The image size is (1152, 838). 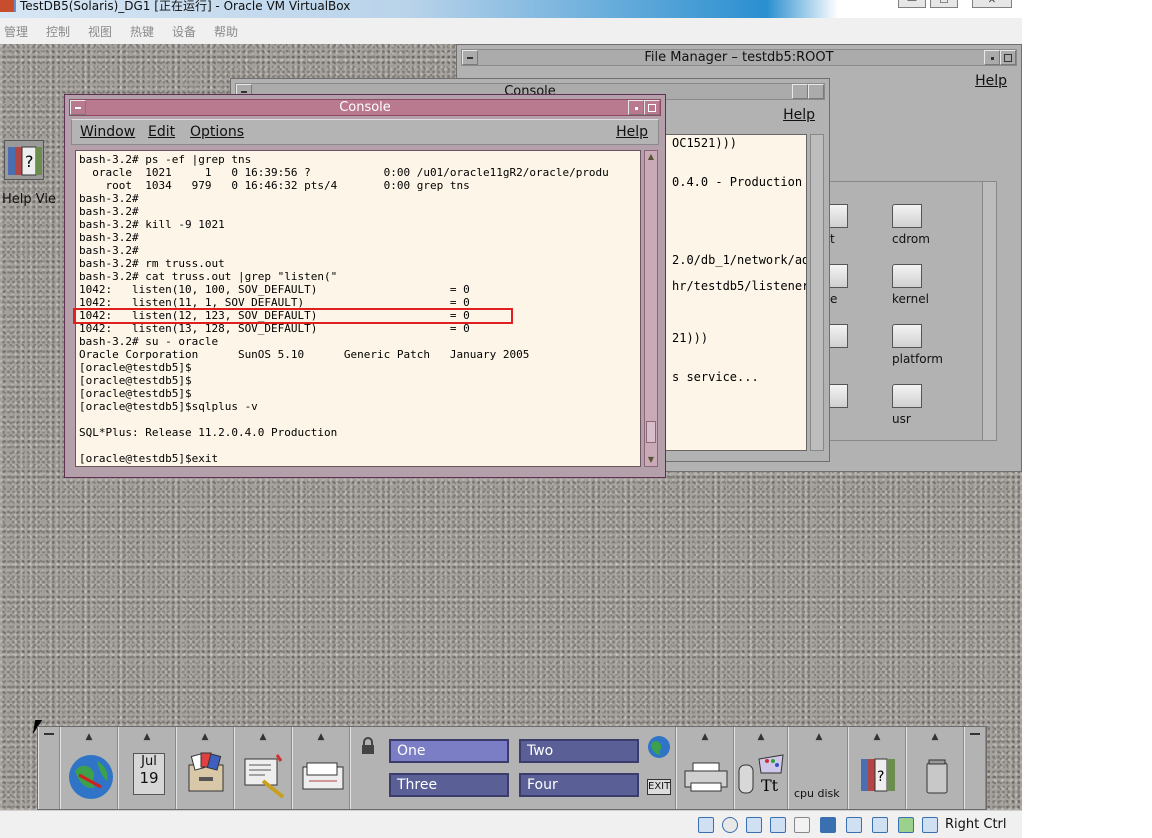 What do you see at coordinates (937, 777) in the screenshot?
I see `trash-can-icon` at bounding box center [937, 777].